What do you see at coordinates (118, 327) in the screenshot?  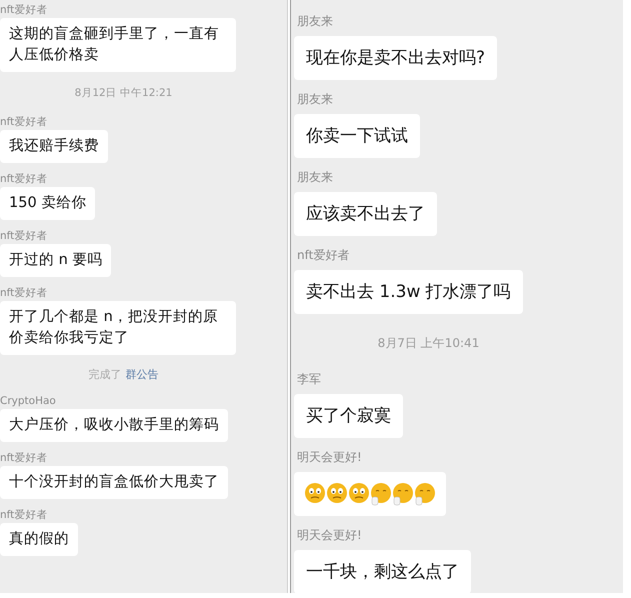 I see `message-bubble: 开了几个都是 n，把没开封的原价卖给你我亏定了` at bounding box center [118, 327].